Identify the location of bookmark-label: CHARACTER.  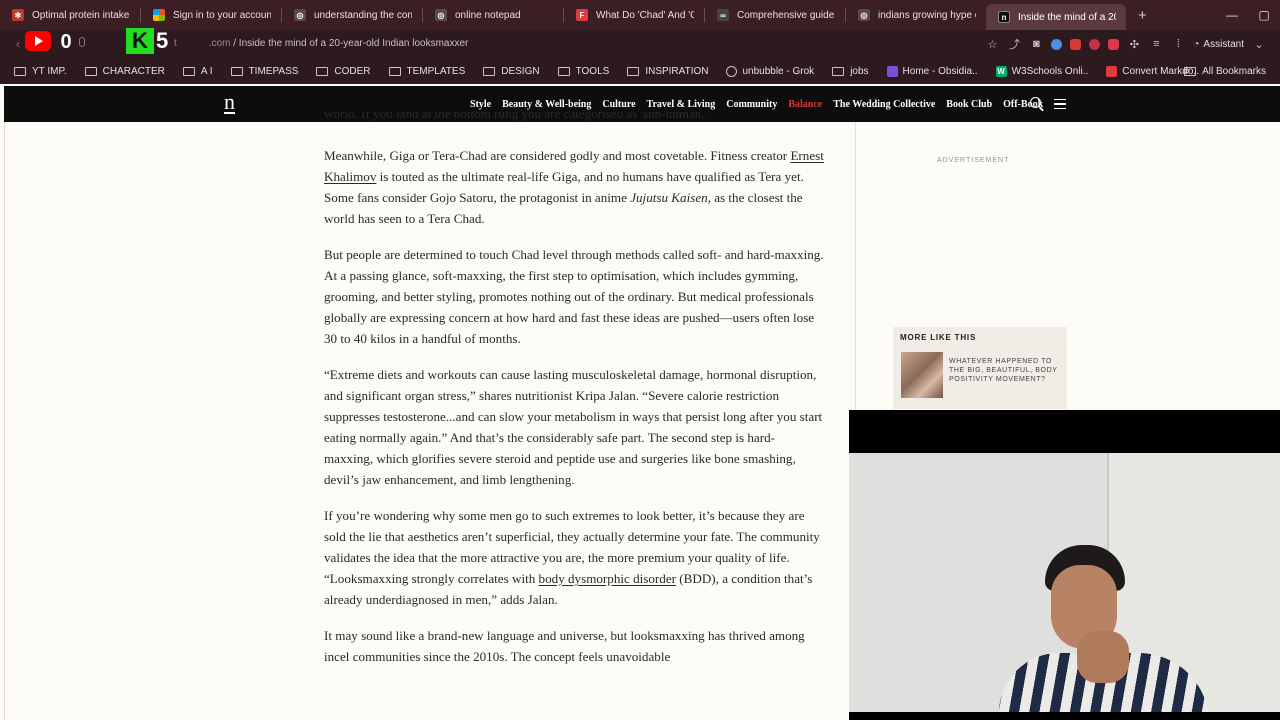
(133, 71).